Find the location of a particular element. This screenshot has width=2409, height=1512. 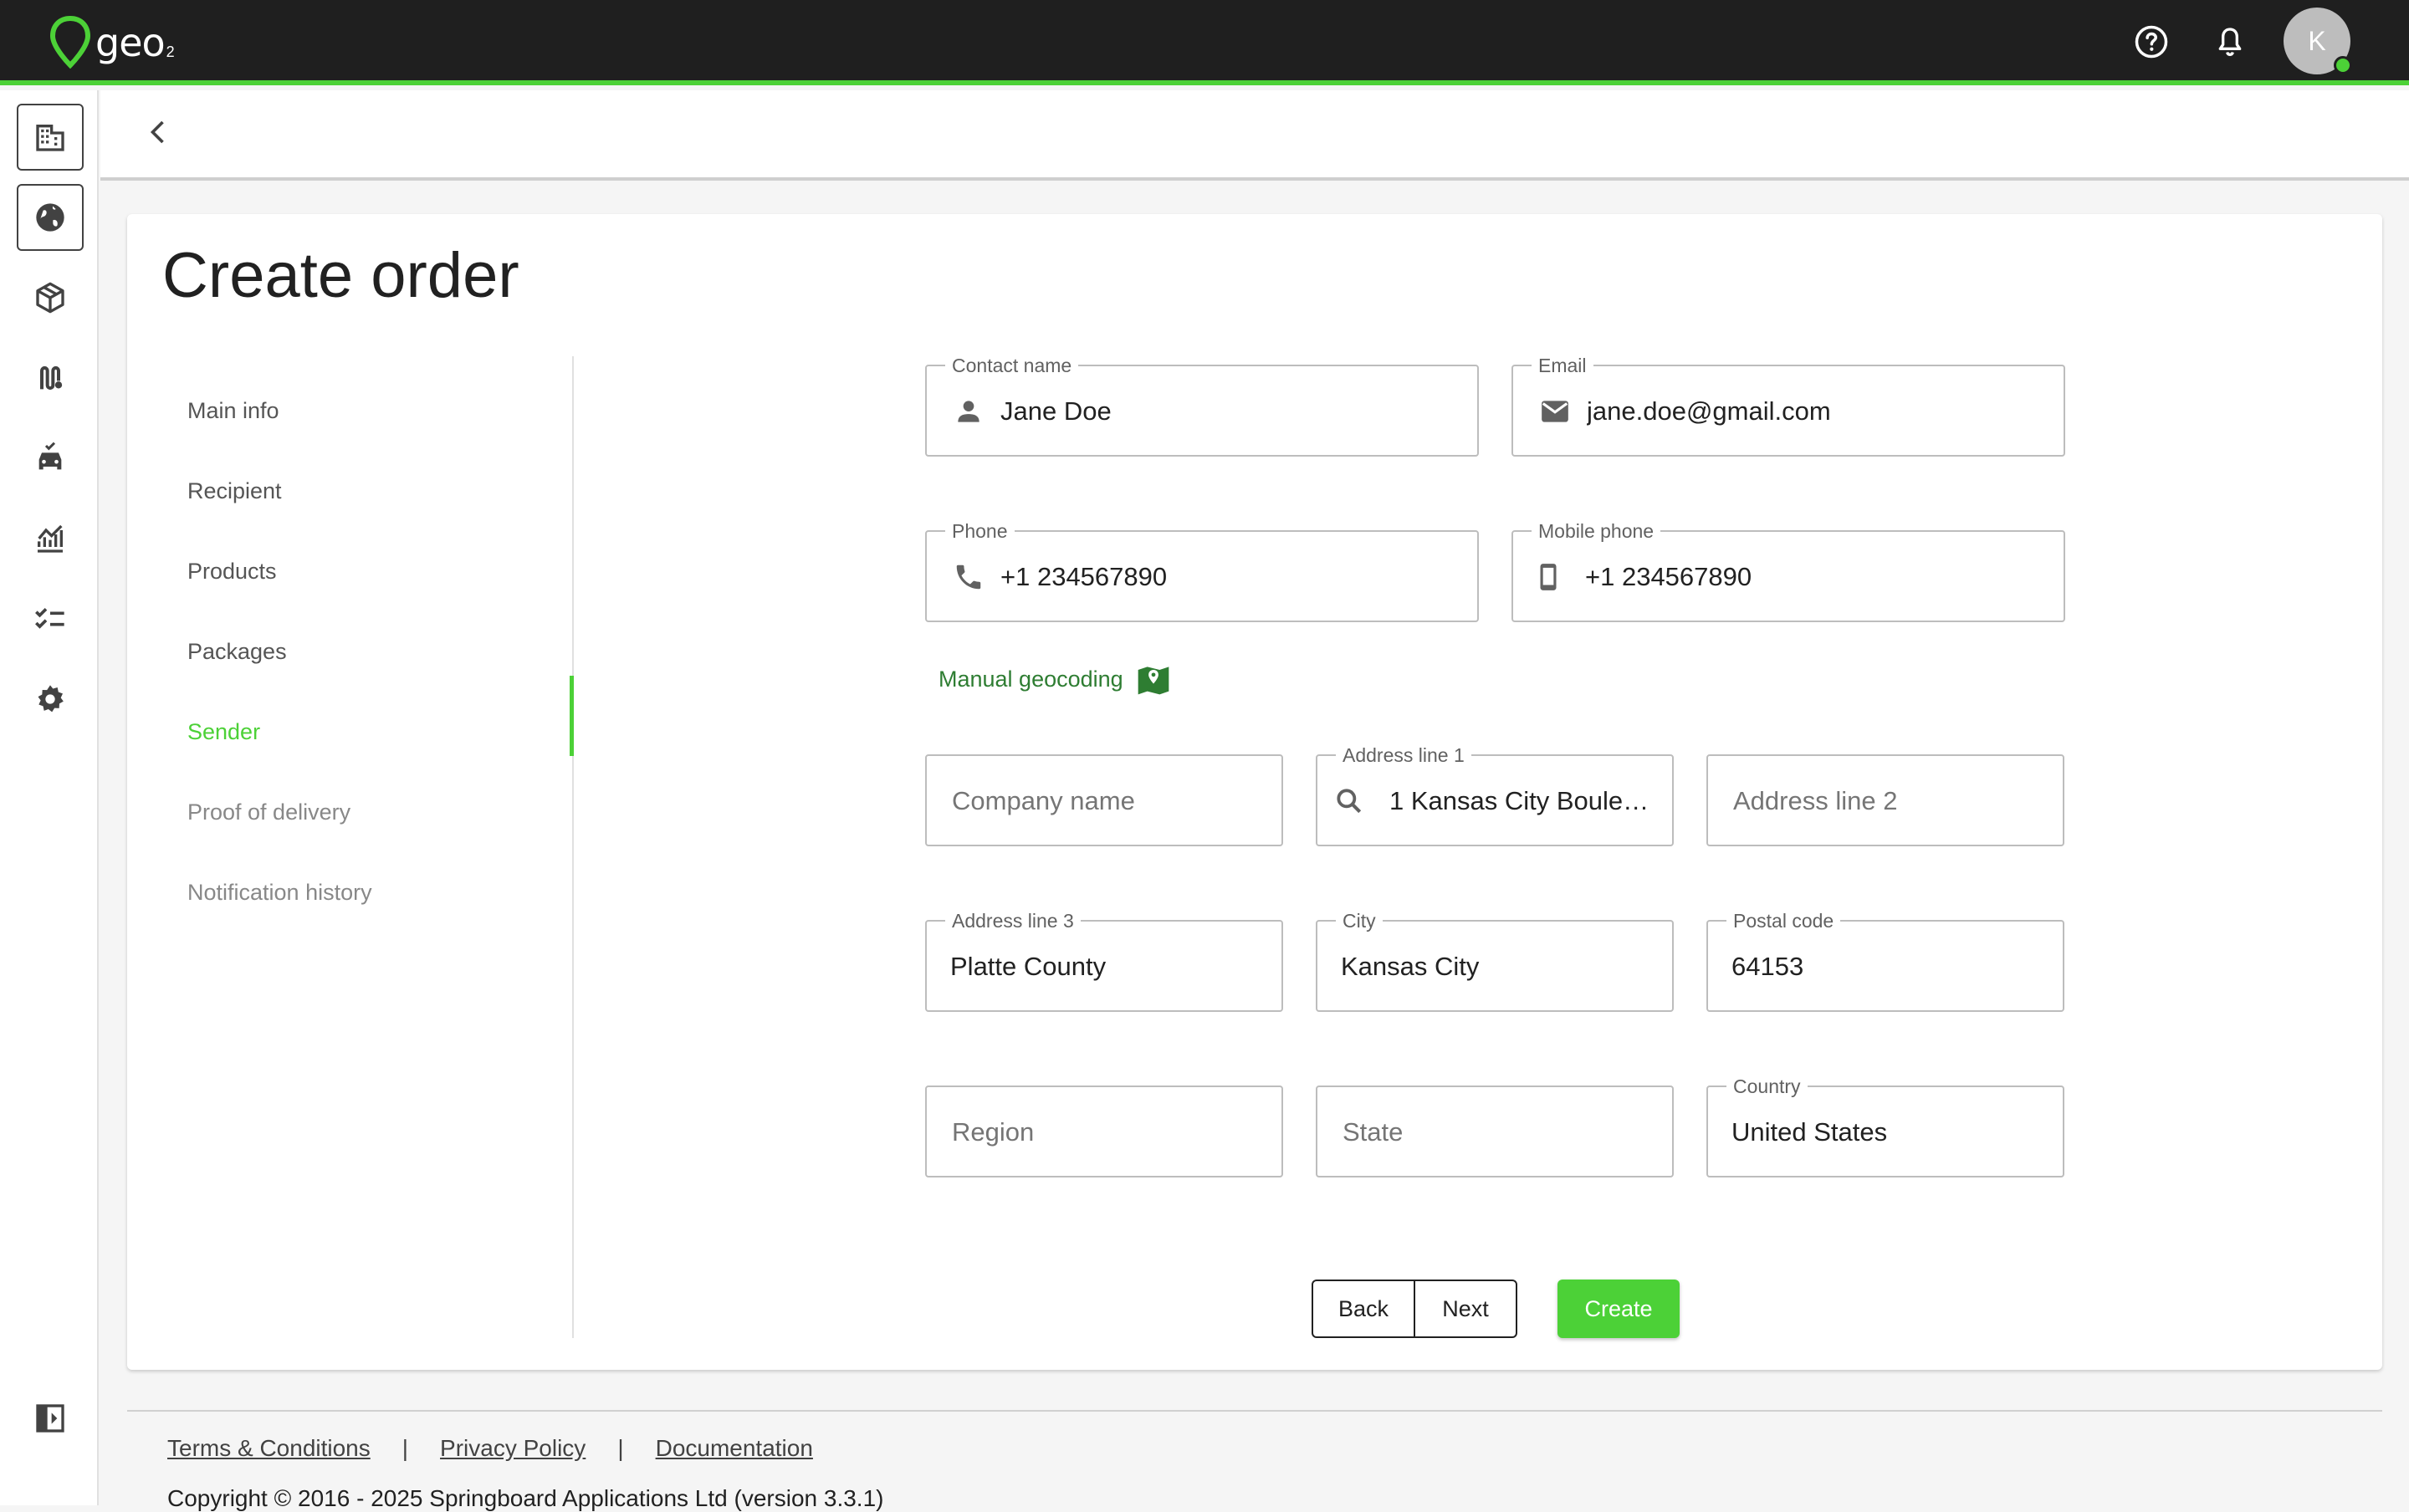

back-navigation-button is located at coordinates (159, 132).